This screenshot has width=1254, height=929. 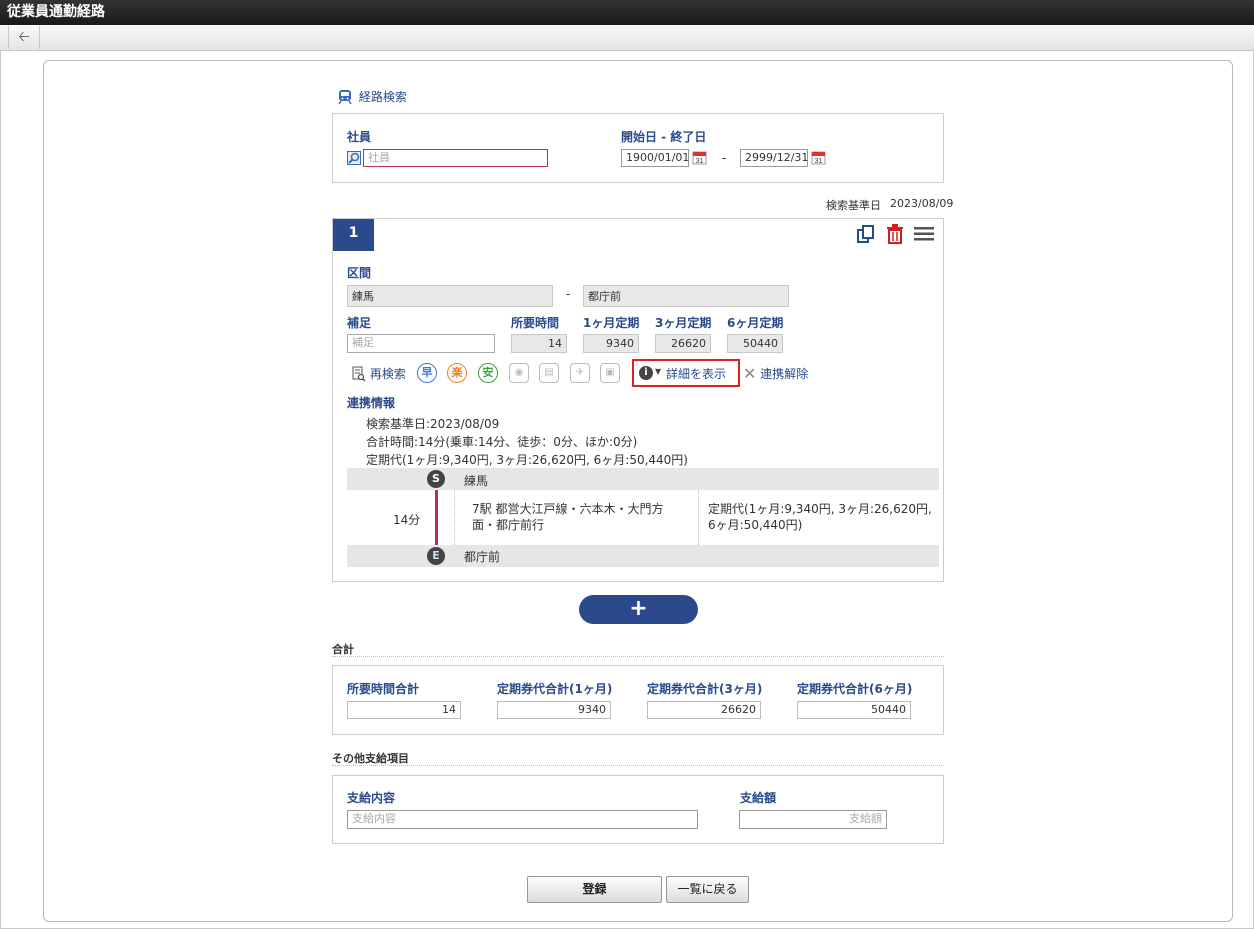 I want to click on total-p6-value: 50440, so click(x=854, y=710).